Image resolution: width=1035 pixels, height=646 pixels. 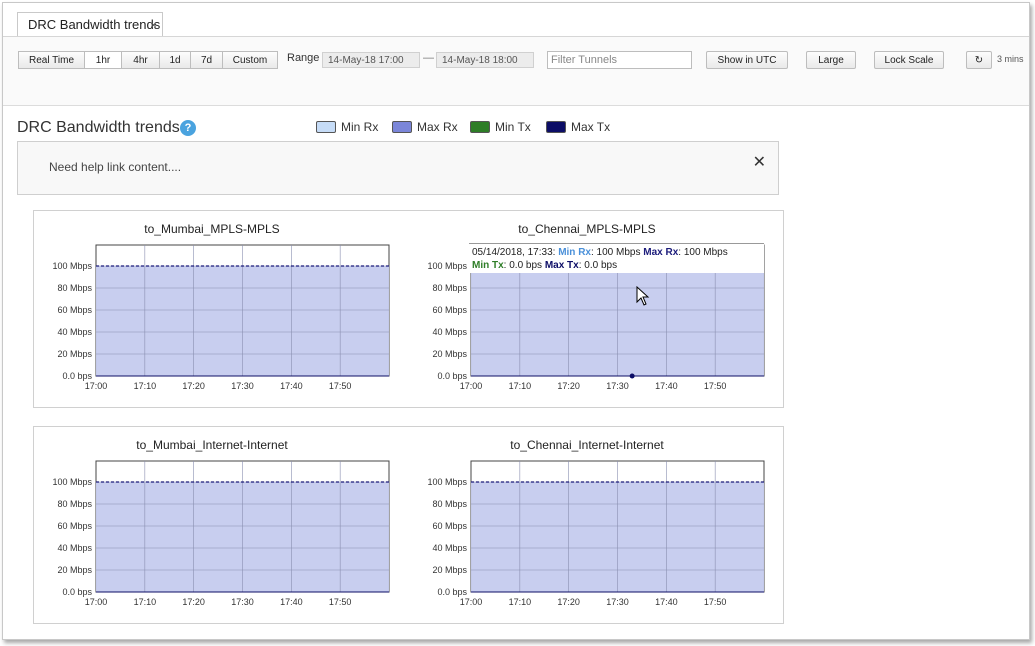 I want to click on legend-item-min-tx: Min Tx, so click(x=500, y=127).